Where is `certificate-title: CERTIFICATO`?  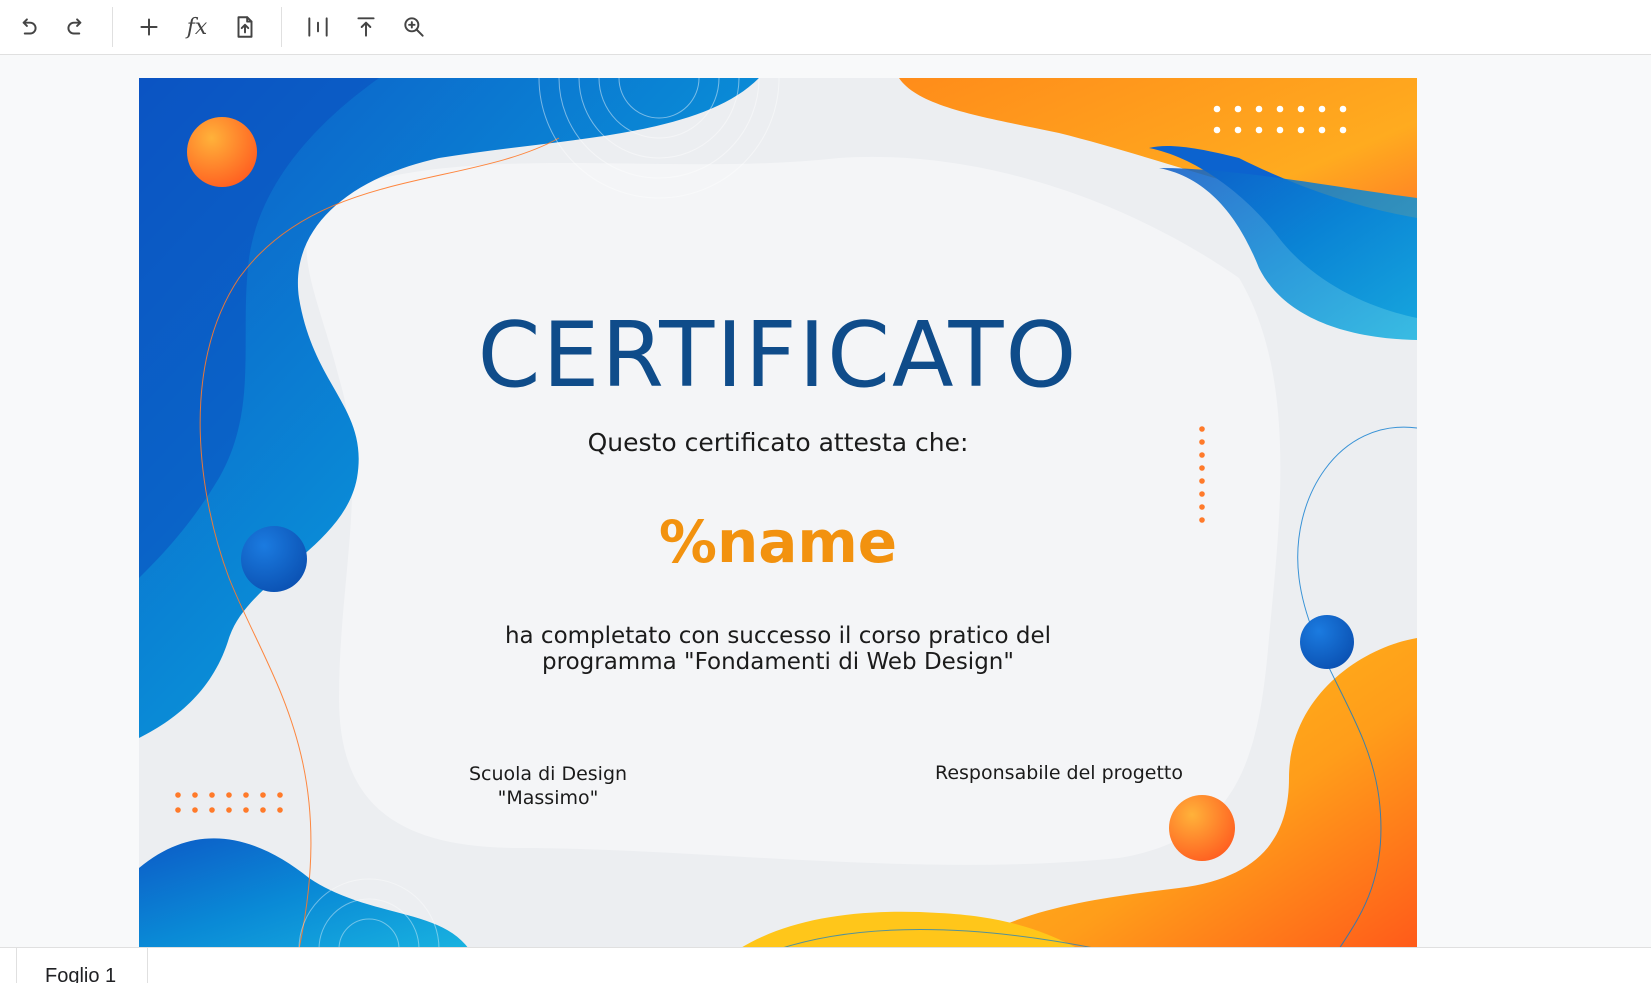 certificate-title: CERTIFICATO is located at coordinates (778, 355).